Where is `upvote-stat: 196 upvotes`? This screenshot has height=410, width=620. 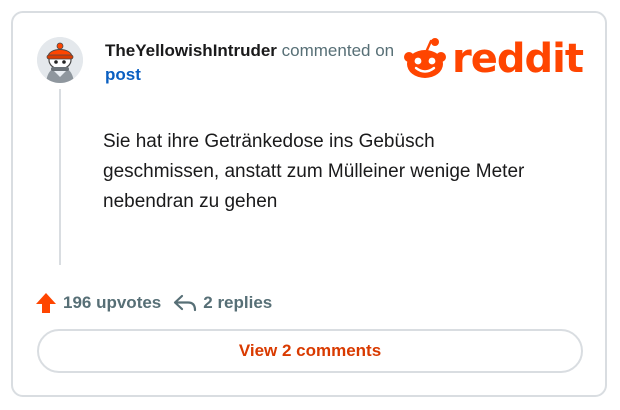
upvote-stat: 196 upvotes is located at coordinates (98, 303).